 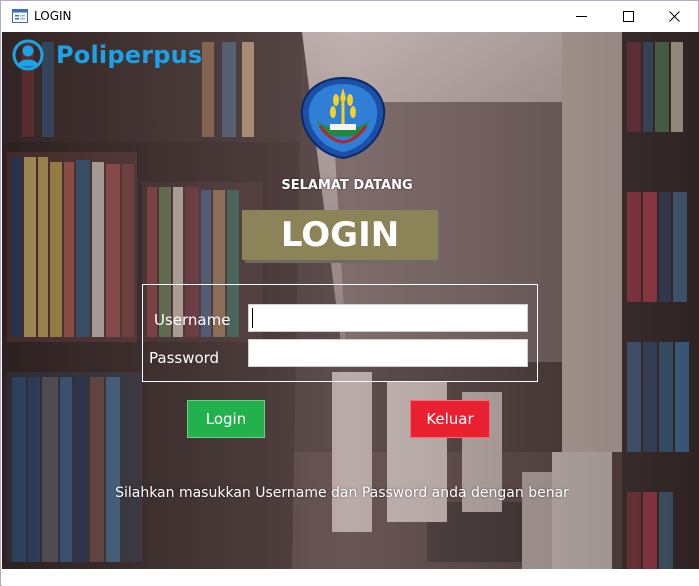 I want to click on window-title: LOGIN, so click(x=53, y=16).